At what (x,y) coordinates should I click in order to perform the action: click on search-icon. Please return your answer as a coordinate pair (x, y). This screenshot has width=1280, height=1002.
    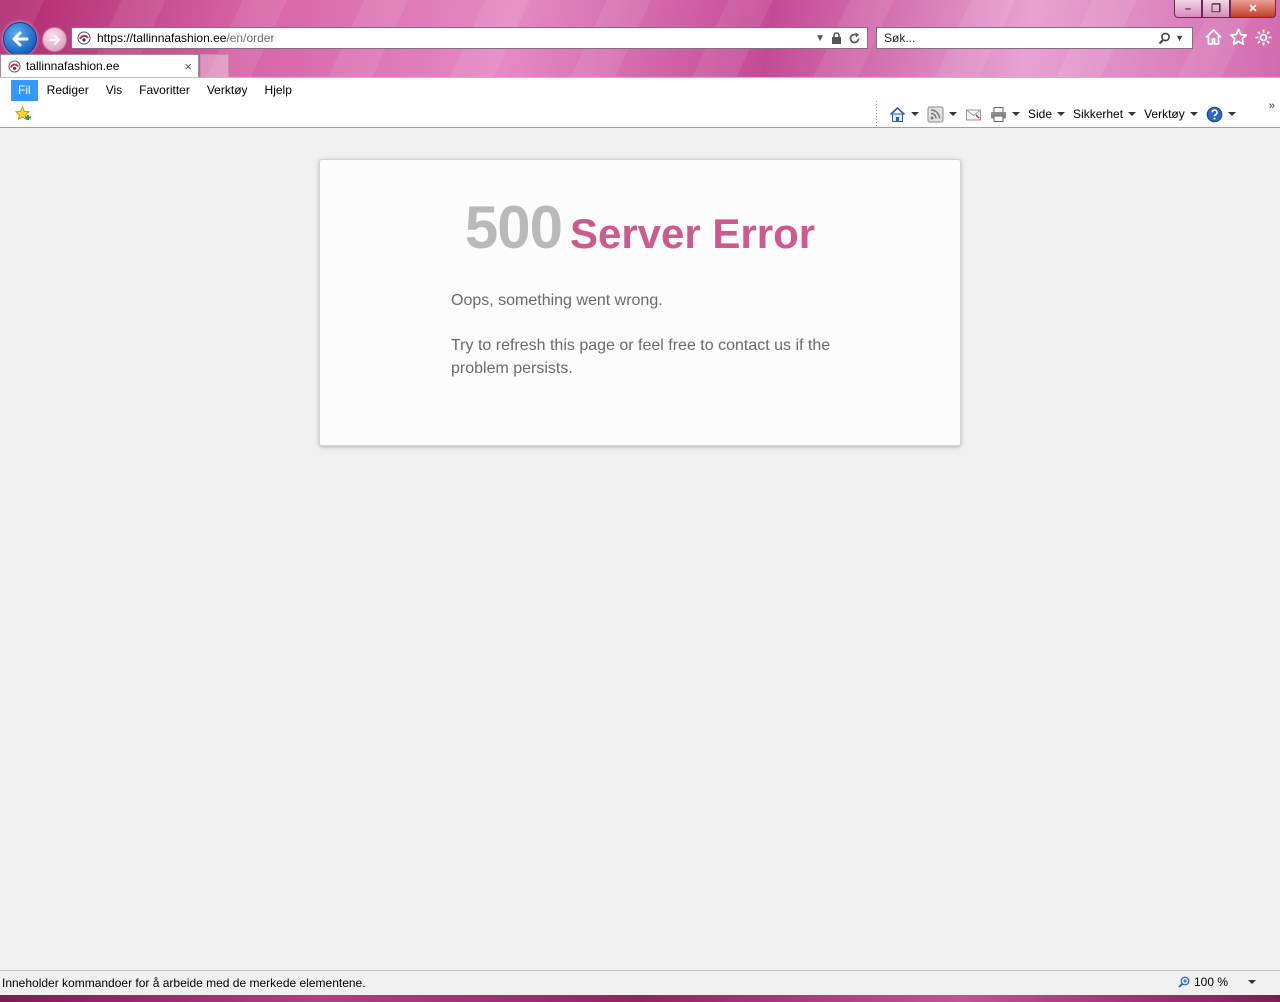
    Looking at the image, I should click on (1164, 38).